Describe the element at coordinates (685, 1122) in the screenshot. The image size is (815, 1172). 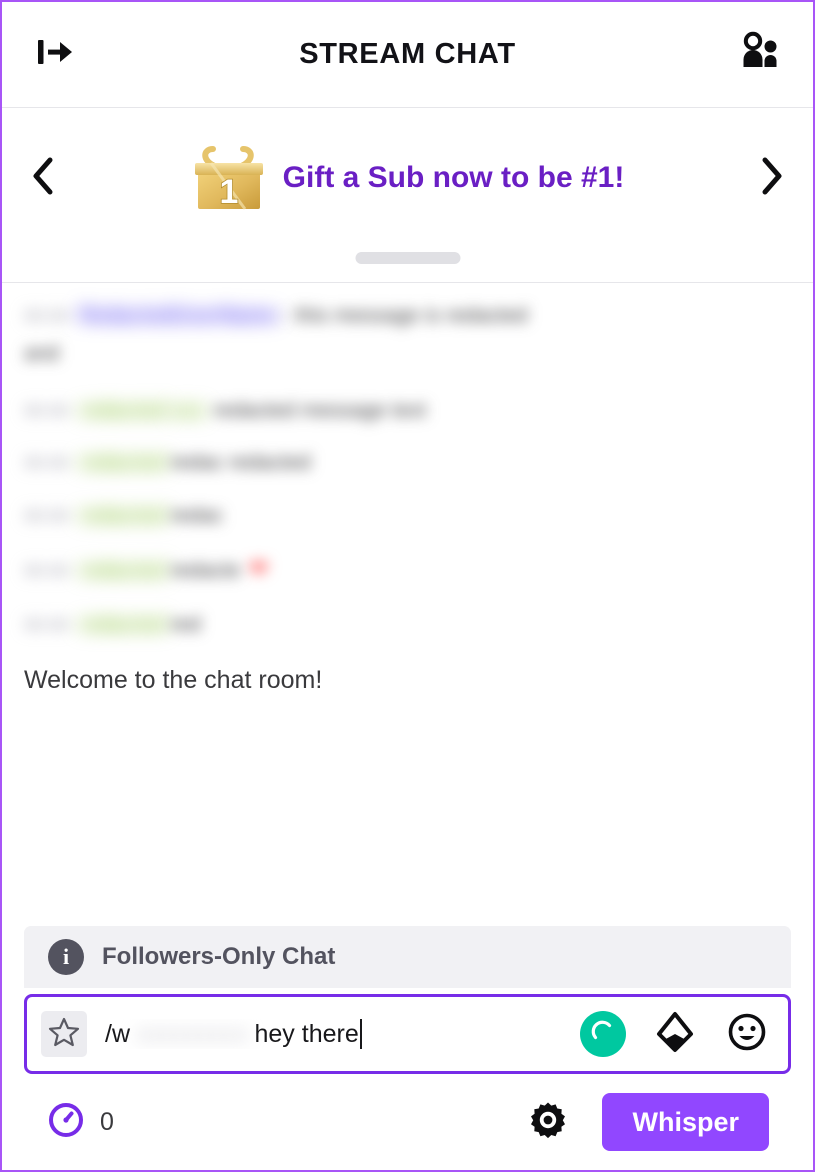
I see `send-whisper-button: Whisper` at that location.